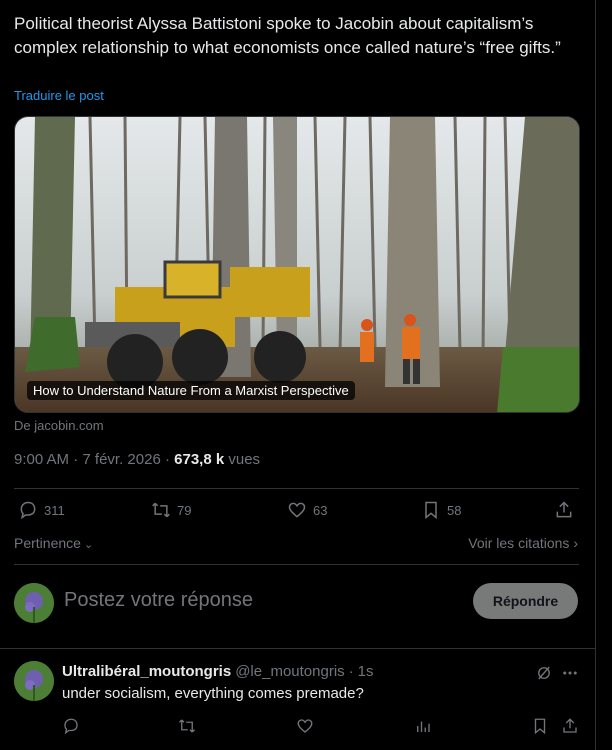 Image resolution: width=612 pixels, height=750 pixels. Describe the element at coordinates (525, 601) in the screenshot. I see `reply-submit-button: Répondre` at that location.